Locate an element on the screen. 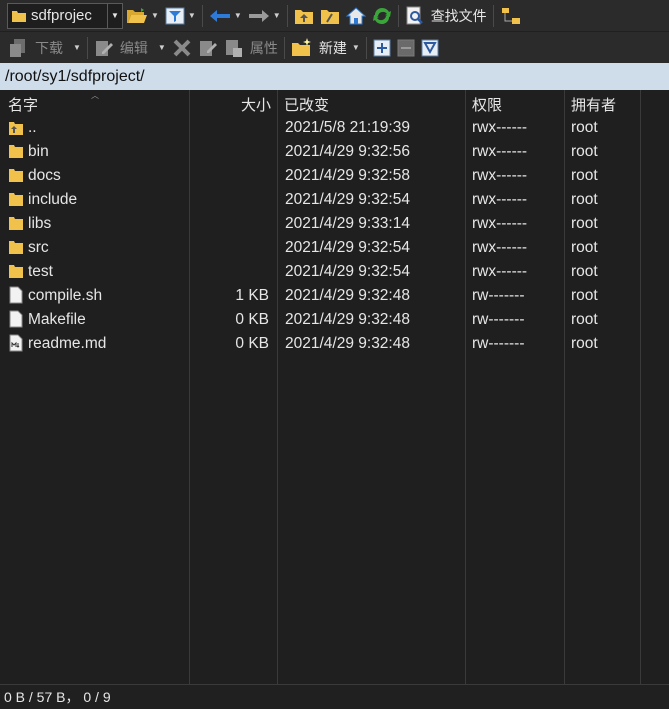 The image size is (669, 709). parent-folder-icon is located at coordinates (16, 127).